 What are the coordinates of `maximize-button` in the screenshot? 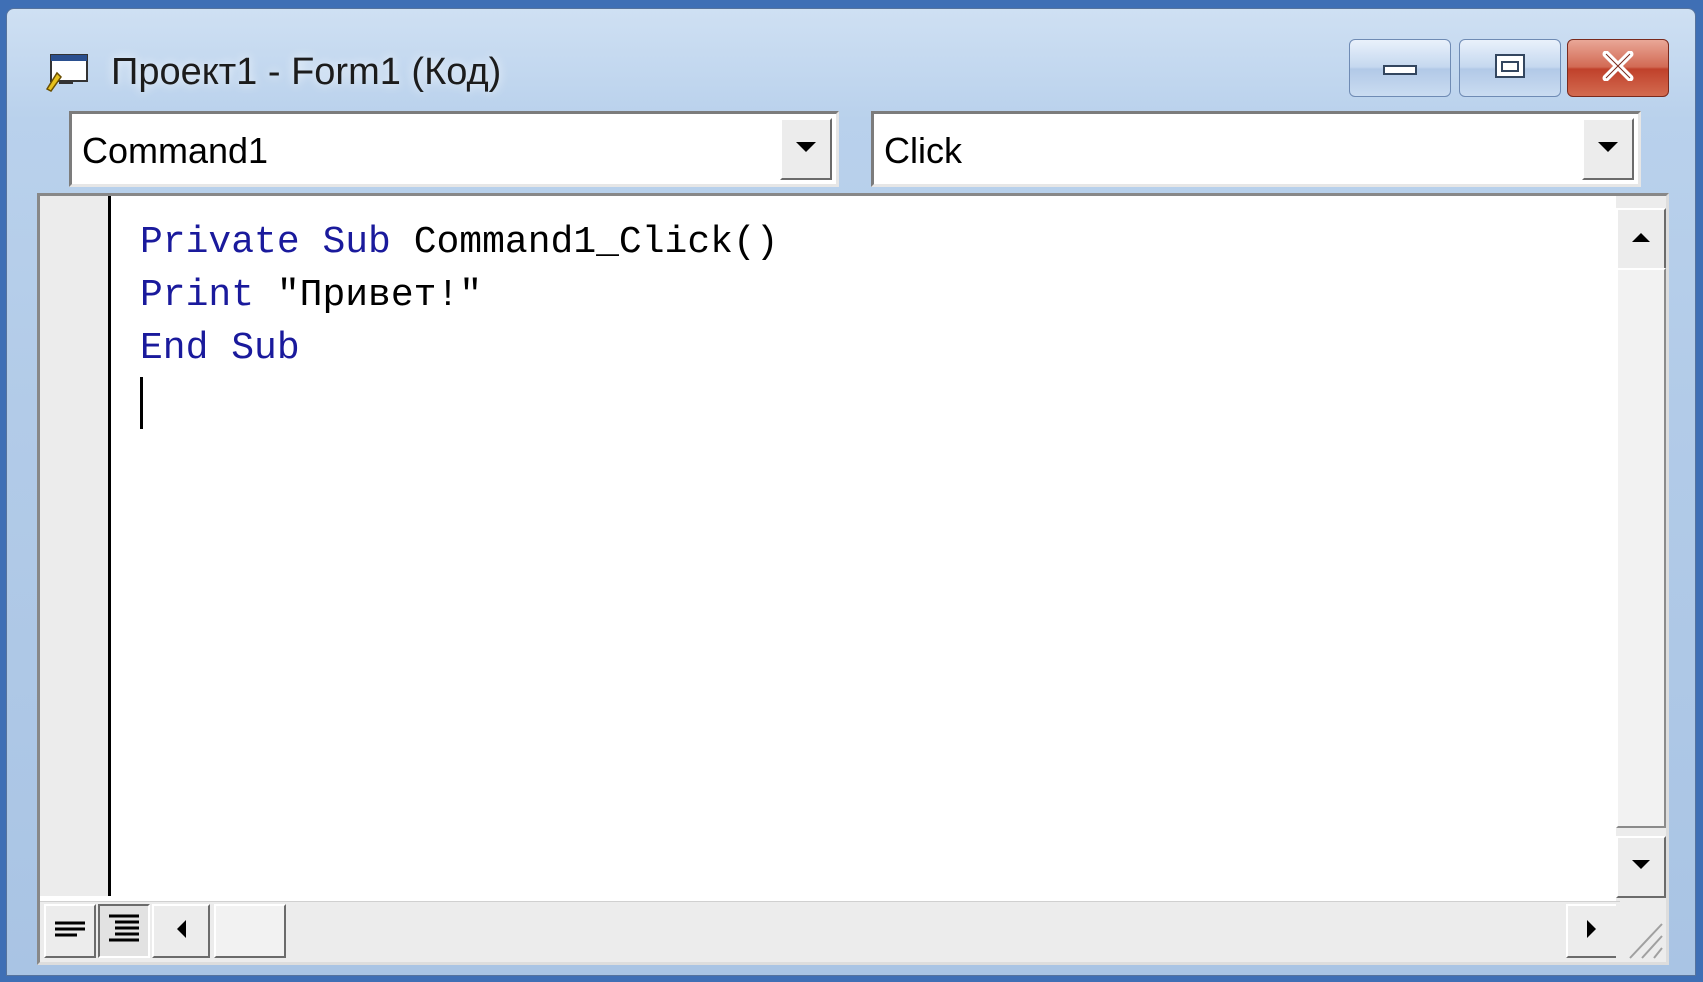 It's located at (1510, 68).